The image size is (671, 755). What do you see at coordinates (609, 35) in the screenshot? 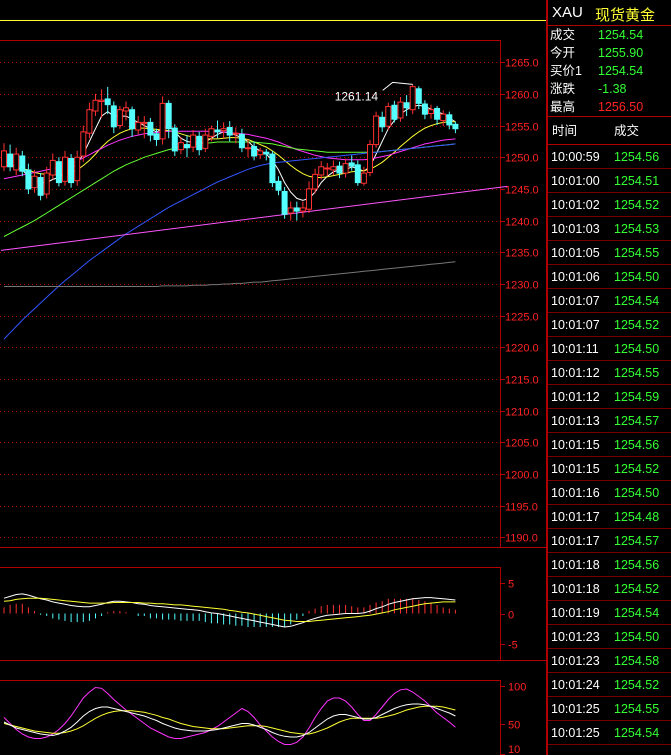
I see `quote-row: 成交 1254.54` at bounding box center [609, 35].